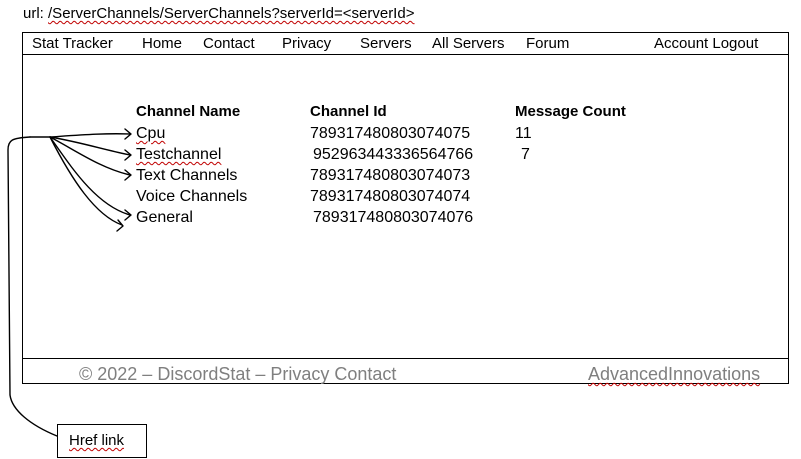  What do you see at coordinates (150, 134) in the screenshot?
I see `channel-name-link: Cpu` at bounding box center [150, 134].